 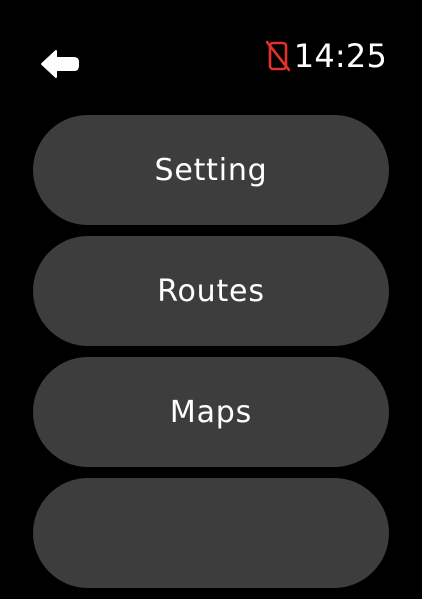 I want to click on back-button, so click(x=60, y=64).